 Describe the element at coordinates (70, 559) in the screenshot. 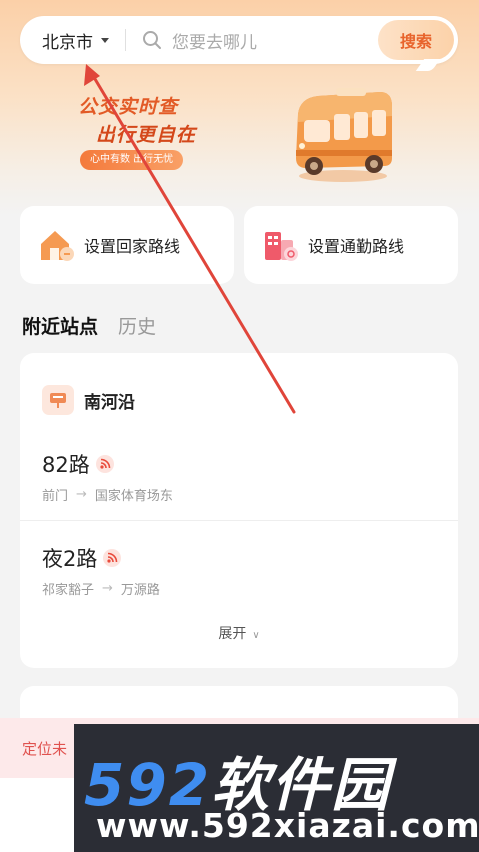

I see `route-name: 夜2路` at that location.